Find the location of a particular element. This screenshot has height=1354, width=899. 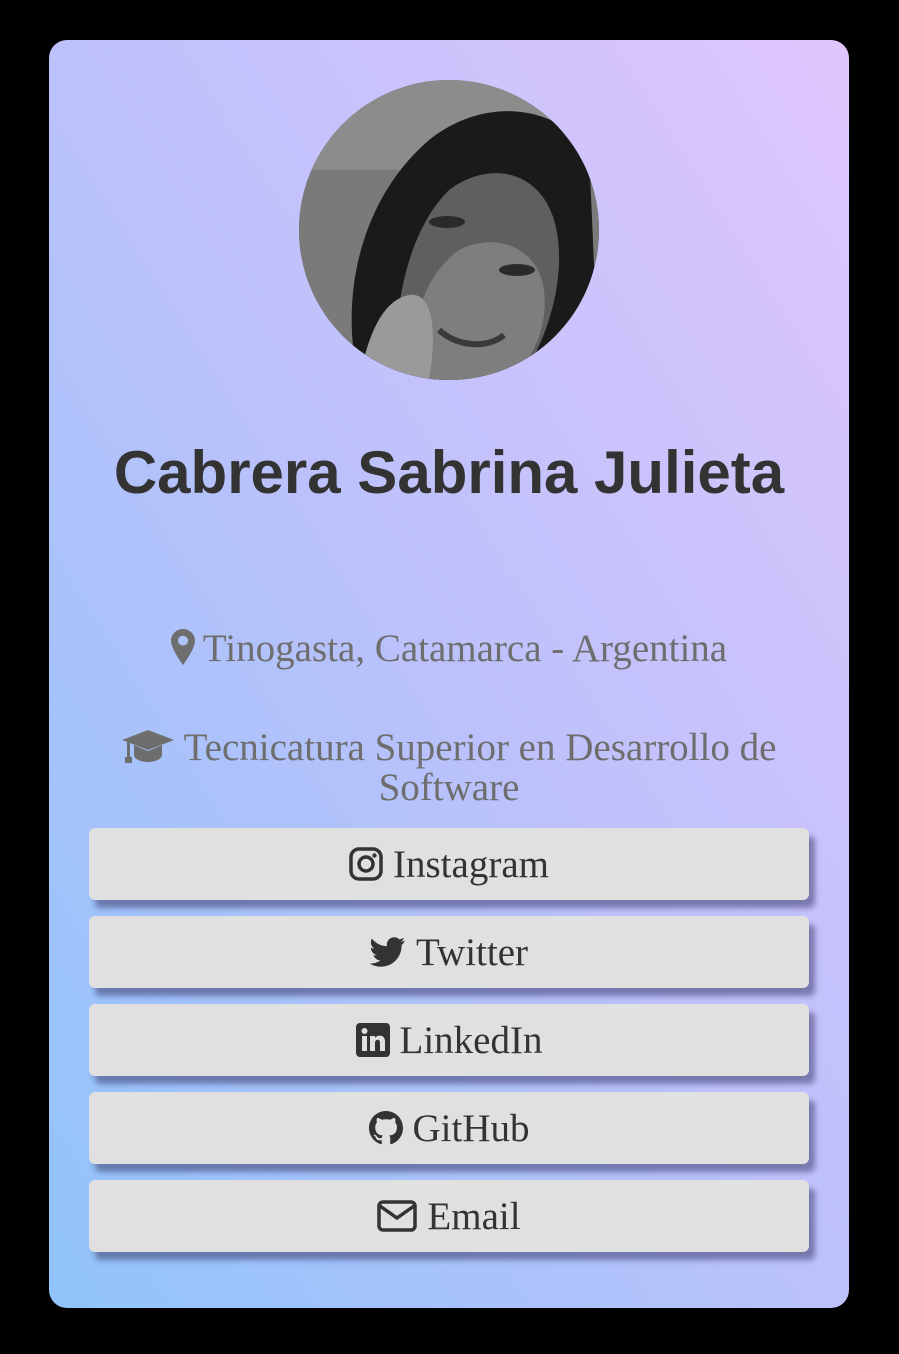

email-label: Email is located at coordinates (474, 1216).